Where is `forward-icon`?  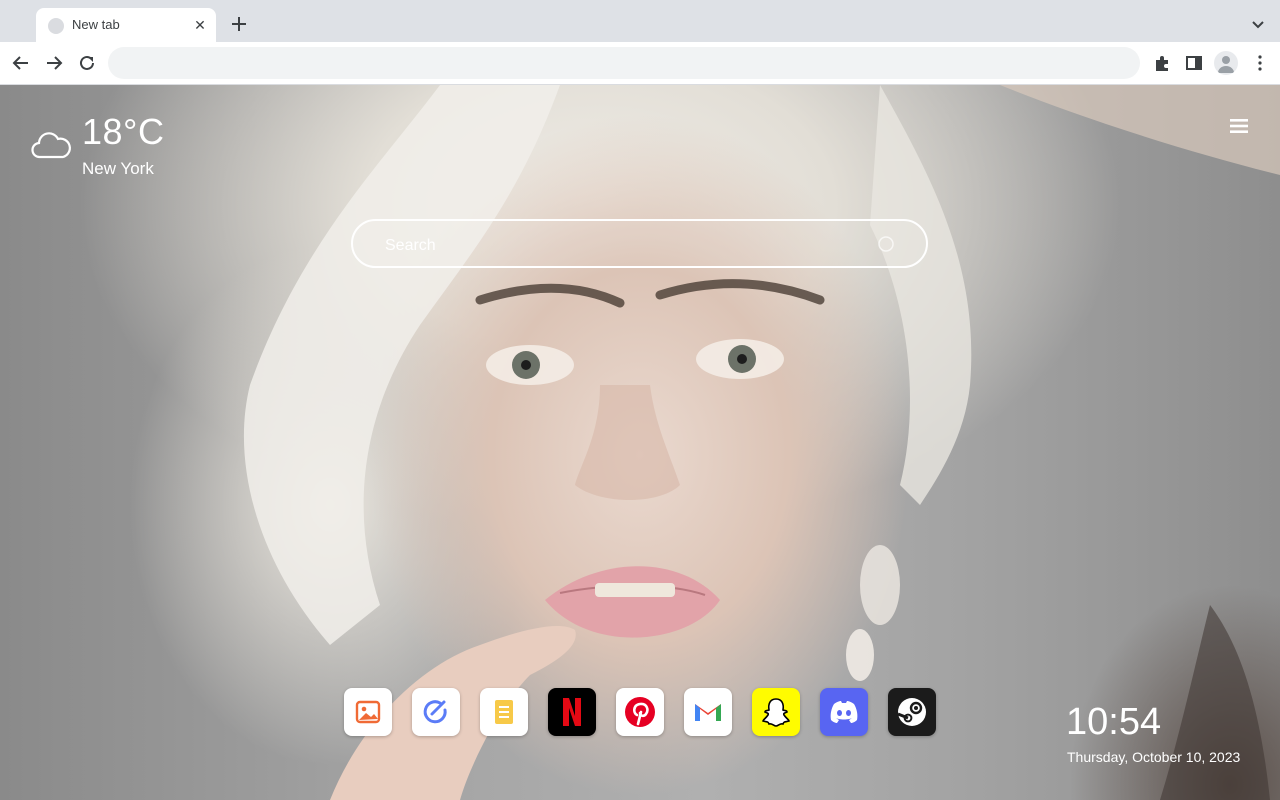 forward-icon is located at coordinates (54, 63).